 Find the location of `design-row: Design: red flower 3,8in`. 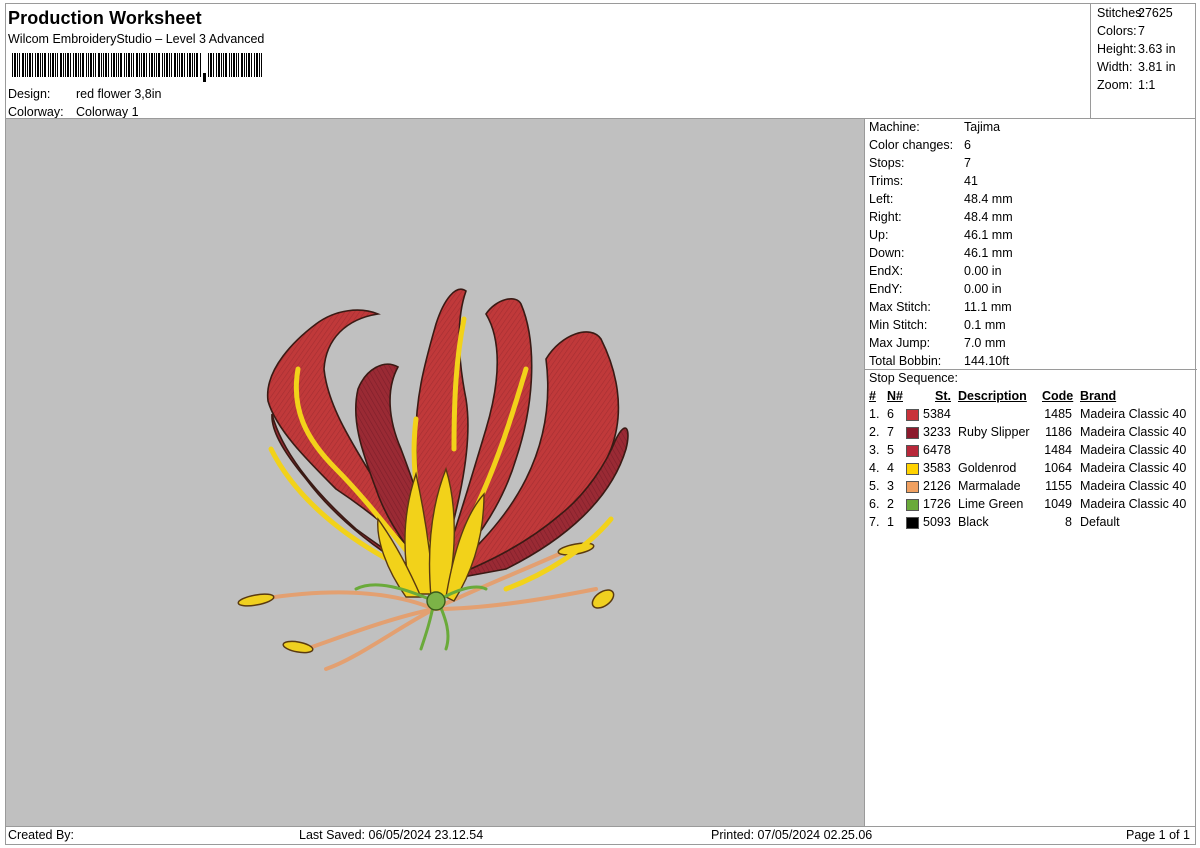

design-row: Design: red flower 3,8in is located at coordinates (84, 94).